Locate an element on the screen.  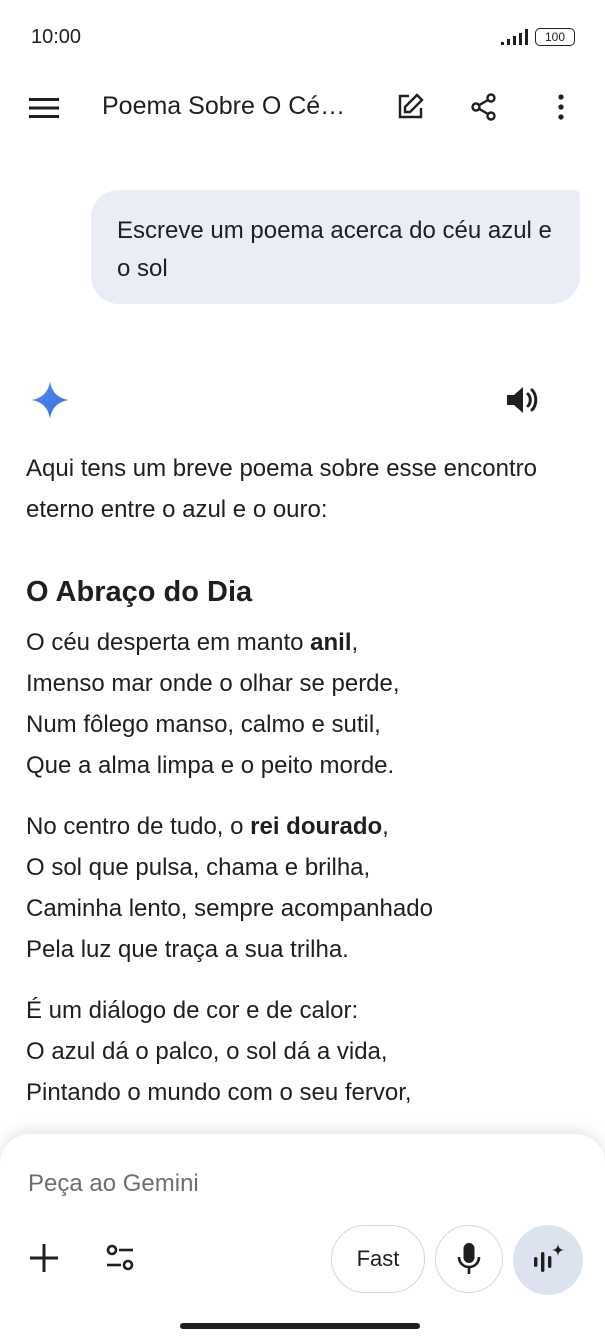
more-vert-icon is located at coordinates (561, 107).